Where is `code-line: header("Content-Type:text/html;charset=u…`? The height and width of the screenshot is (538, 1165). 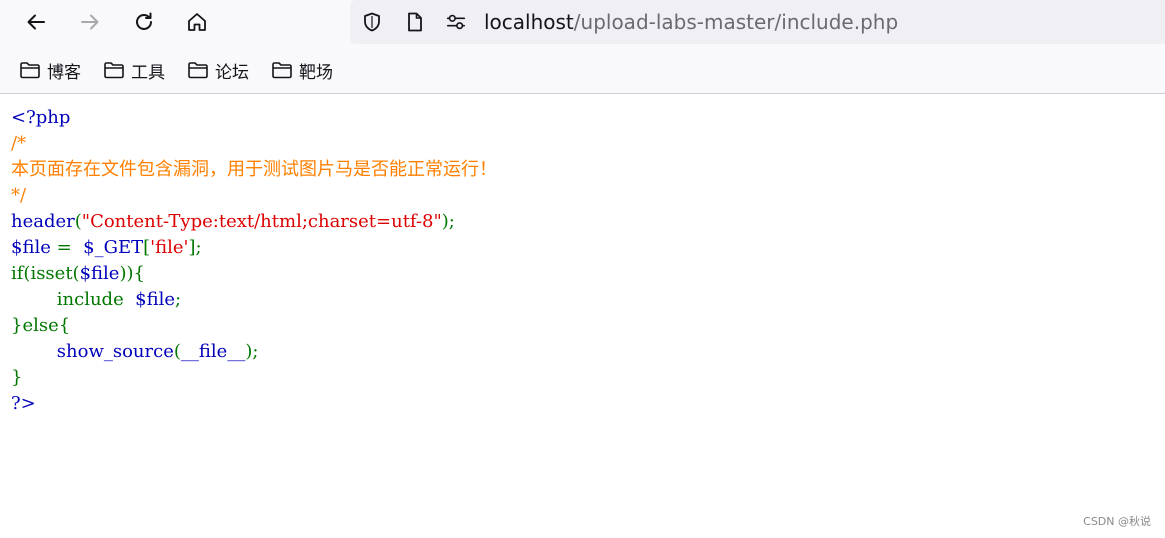 code-line: header("Content-Type:text/html;charset=u… is located at coordinates (254, 222).